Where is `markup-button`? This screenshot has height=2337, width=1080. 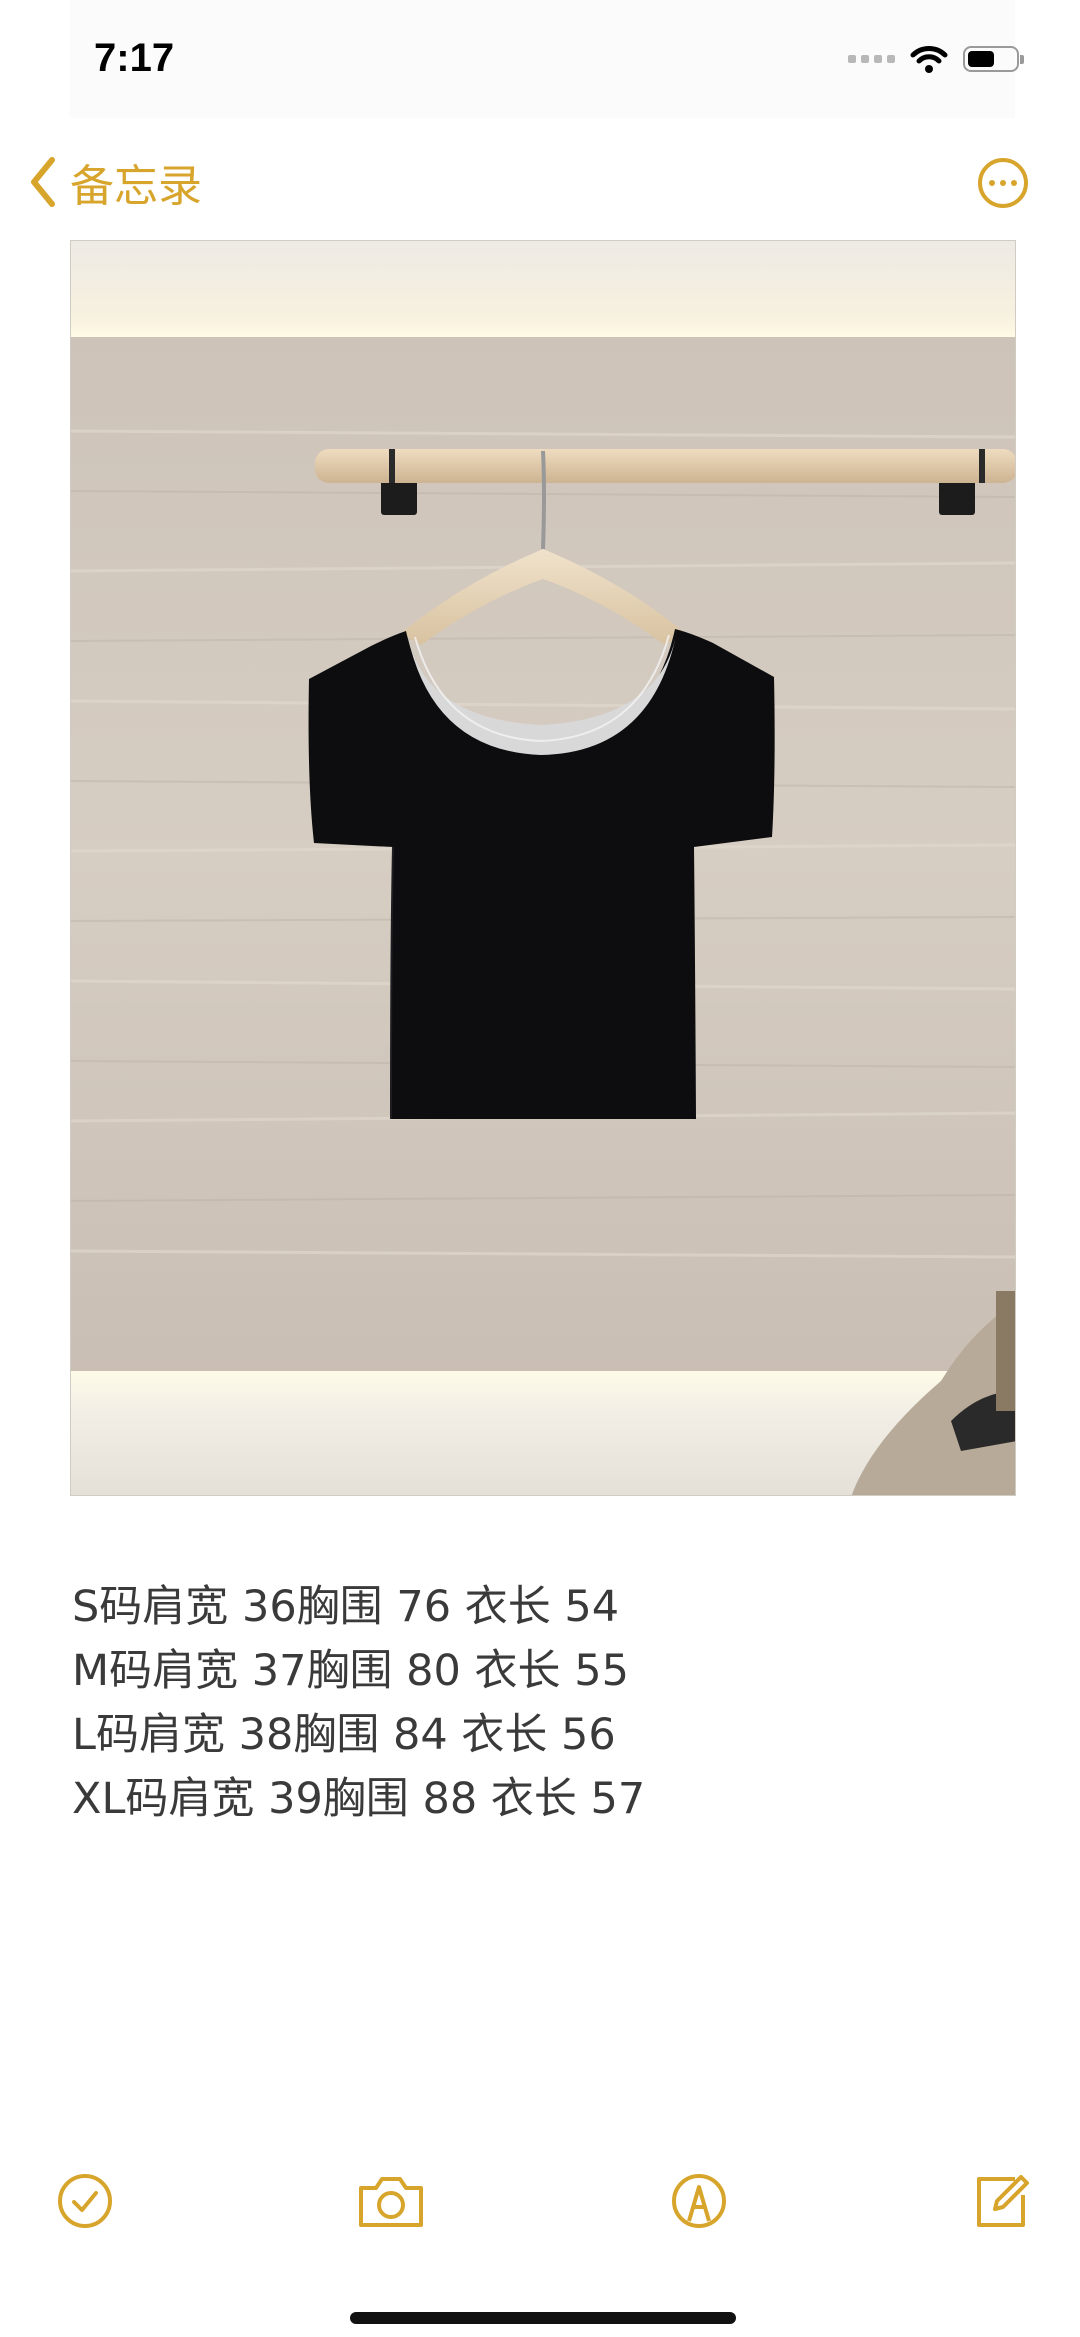
markup-button is located at coordinates (699, 2201).